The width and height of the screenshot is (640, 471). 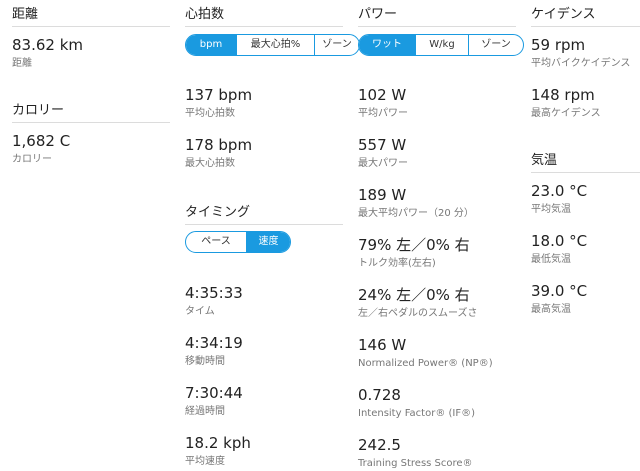 What do you see at coordinates (585, 159) in the screenshot?
I see `temperature-section-title: 気温` at bounding box center [585, 159].